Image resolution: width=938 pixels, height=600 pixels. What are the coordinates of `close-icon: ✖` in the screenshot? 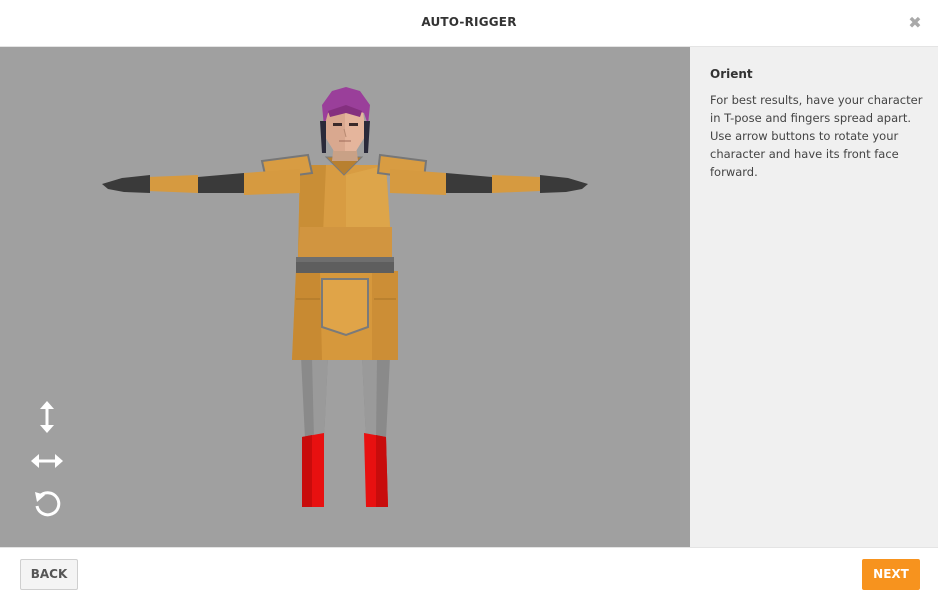 It's located at (915, 23).